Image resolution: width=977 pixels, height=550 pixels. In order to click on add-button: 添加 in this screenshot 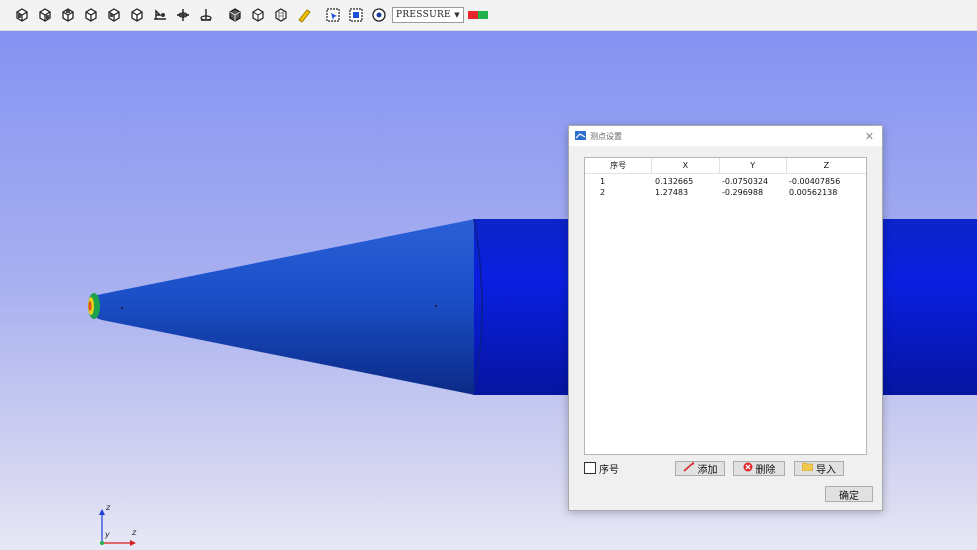, I will do `click(700, 468)`.